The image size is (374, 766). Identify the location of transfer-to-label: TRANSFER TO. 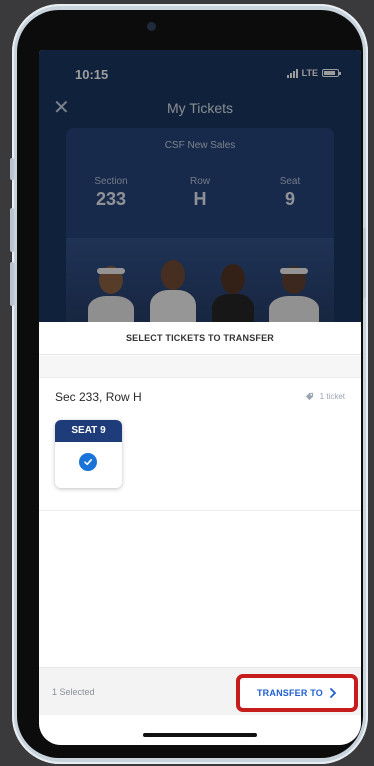
(290, 693).